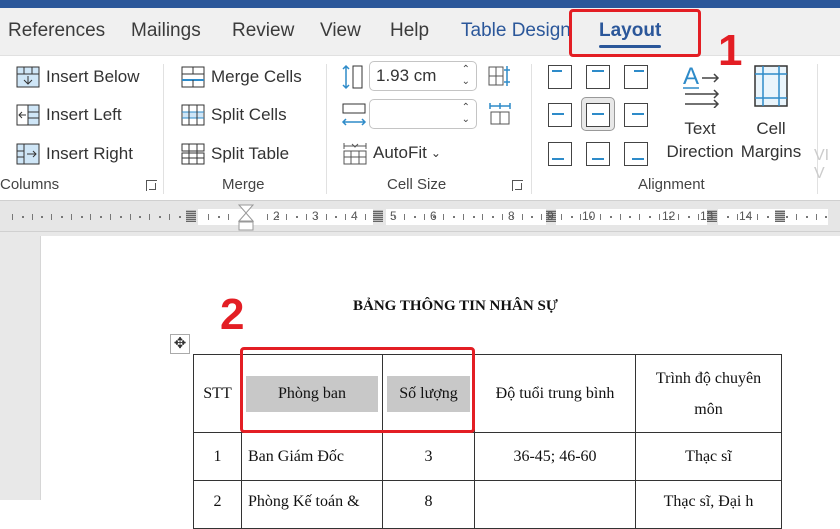 The width and height of the screenshot is (840, 529). I want to click on table-cell: 36-45; 46-60, so click(555, 456).